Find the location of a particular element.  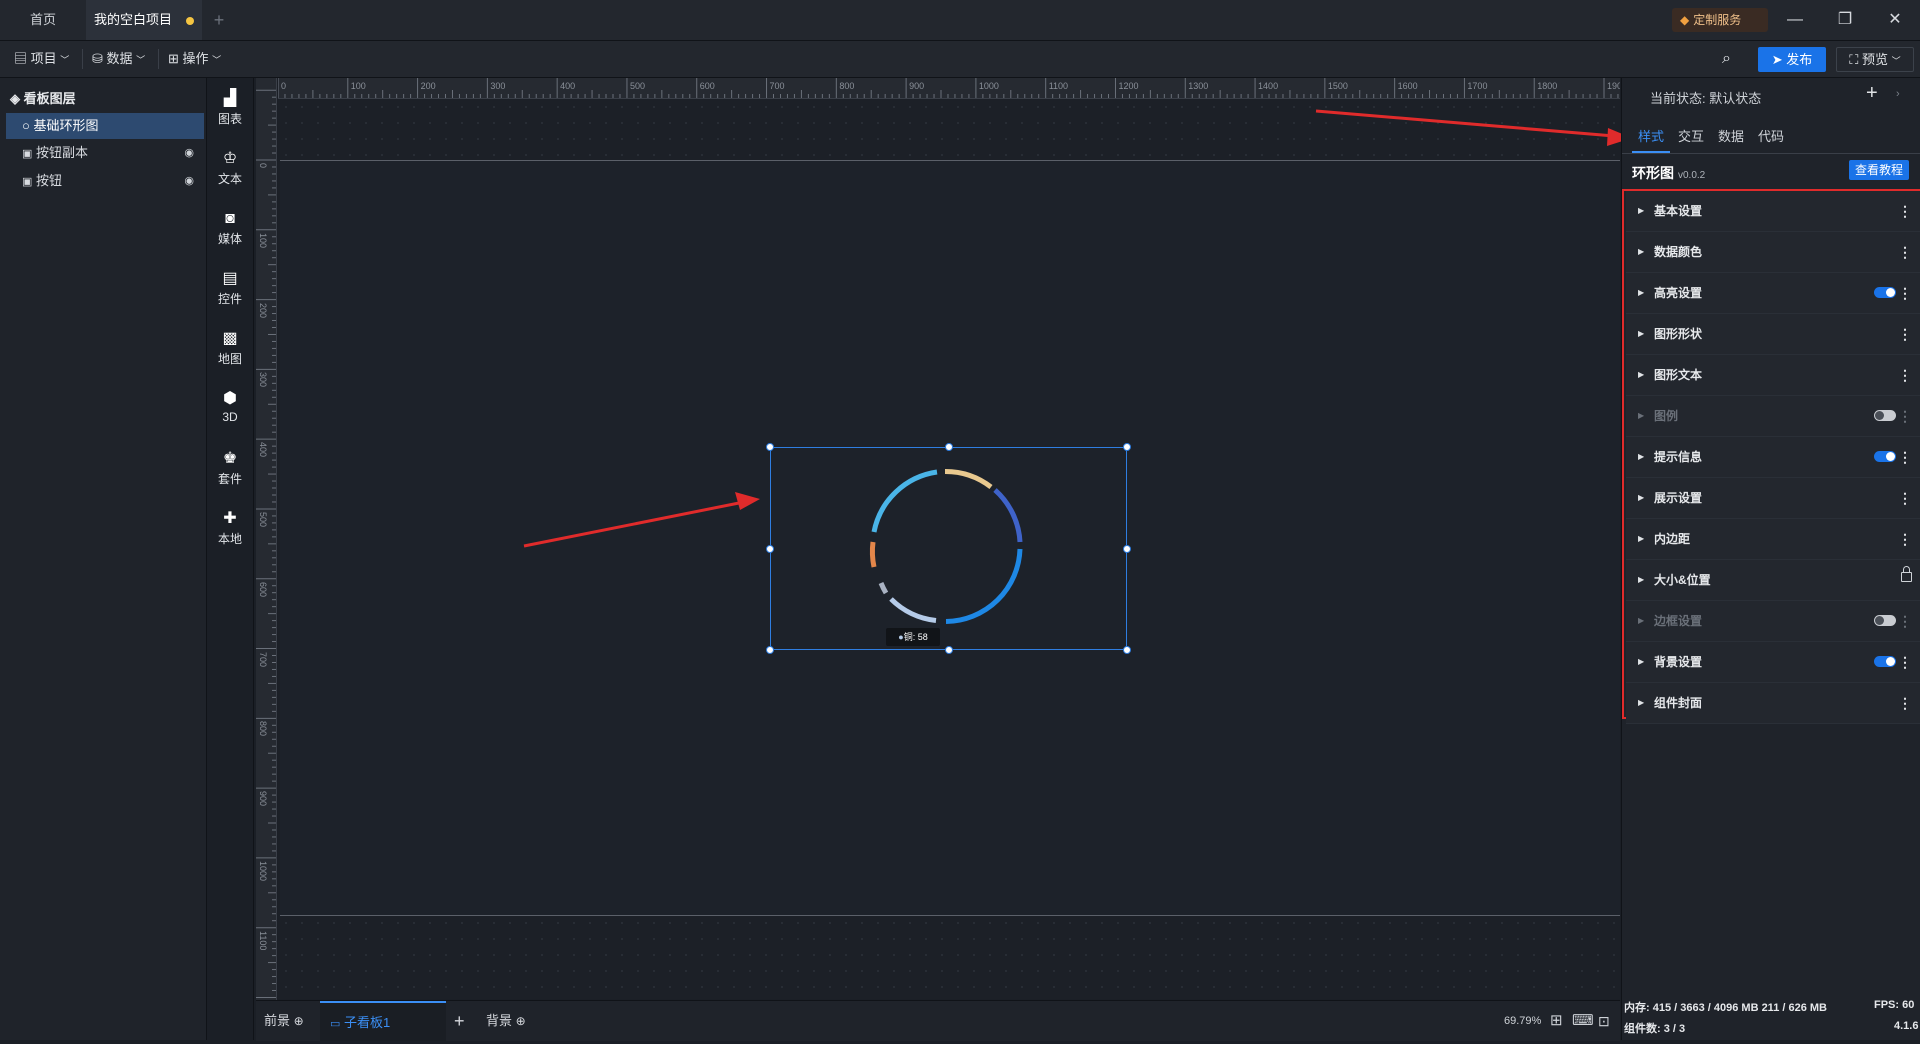

comp-chart: ▟ 图表 is located at coordinates (230, 108).